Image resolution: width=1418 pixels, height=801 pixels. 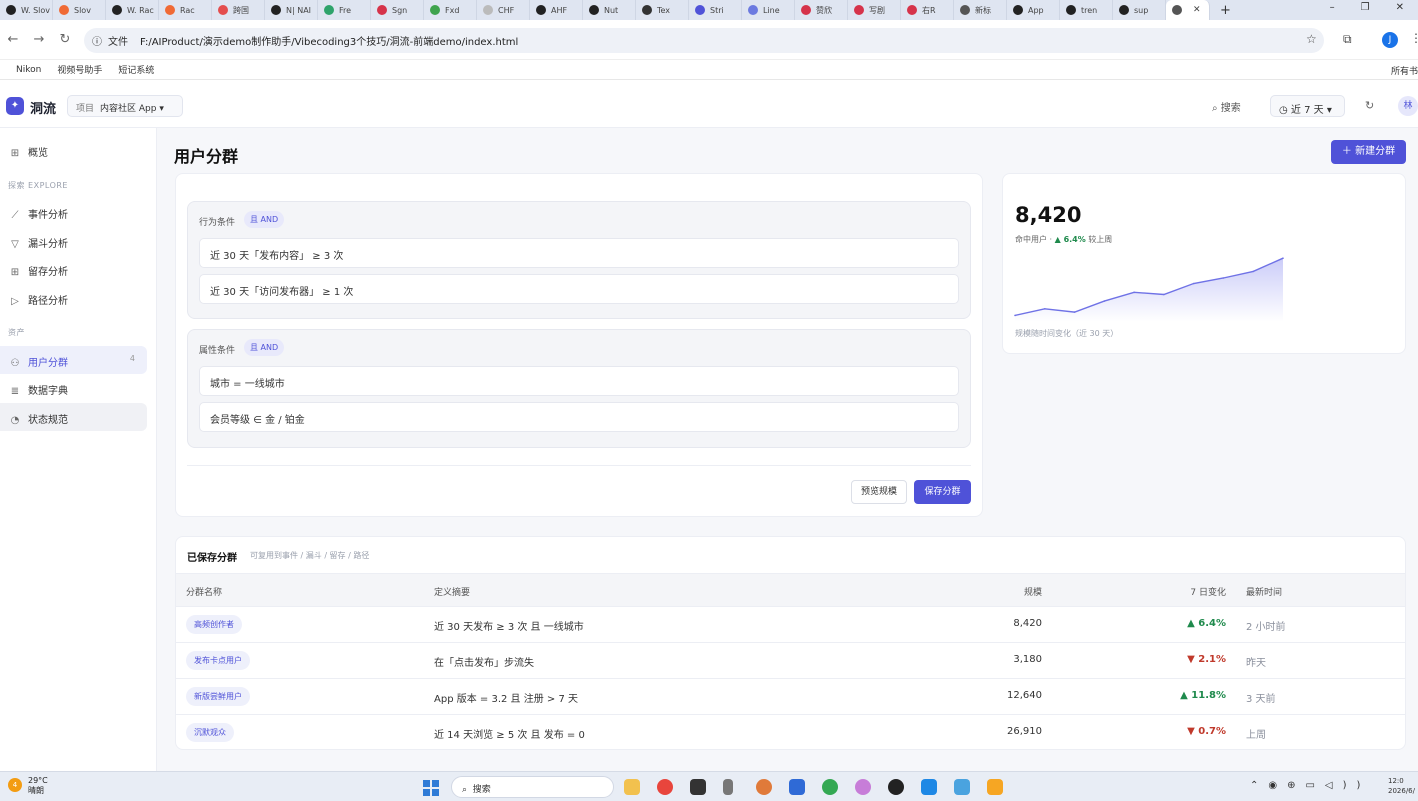 I want to click on project-selector: 项目 内容社区 App ▾, so click(x=125, y=106).